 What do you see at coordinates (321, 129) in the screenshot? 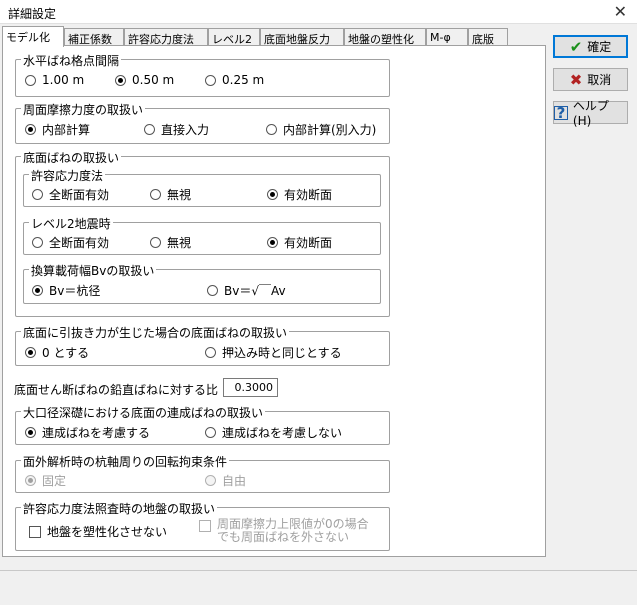
I see `friction-internal-separate-radio: 内部計算(別入力)` at bounding box center [321, 129].